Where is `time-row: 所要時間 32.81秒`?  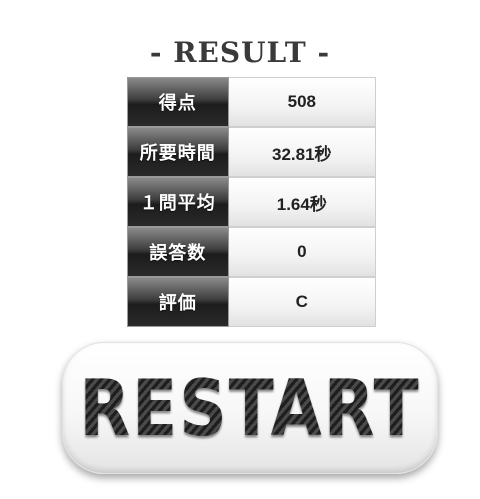 time-row: 所要時間 32.81秒 is located at coordinates (251, 152).